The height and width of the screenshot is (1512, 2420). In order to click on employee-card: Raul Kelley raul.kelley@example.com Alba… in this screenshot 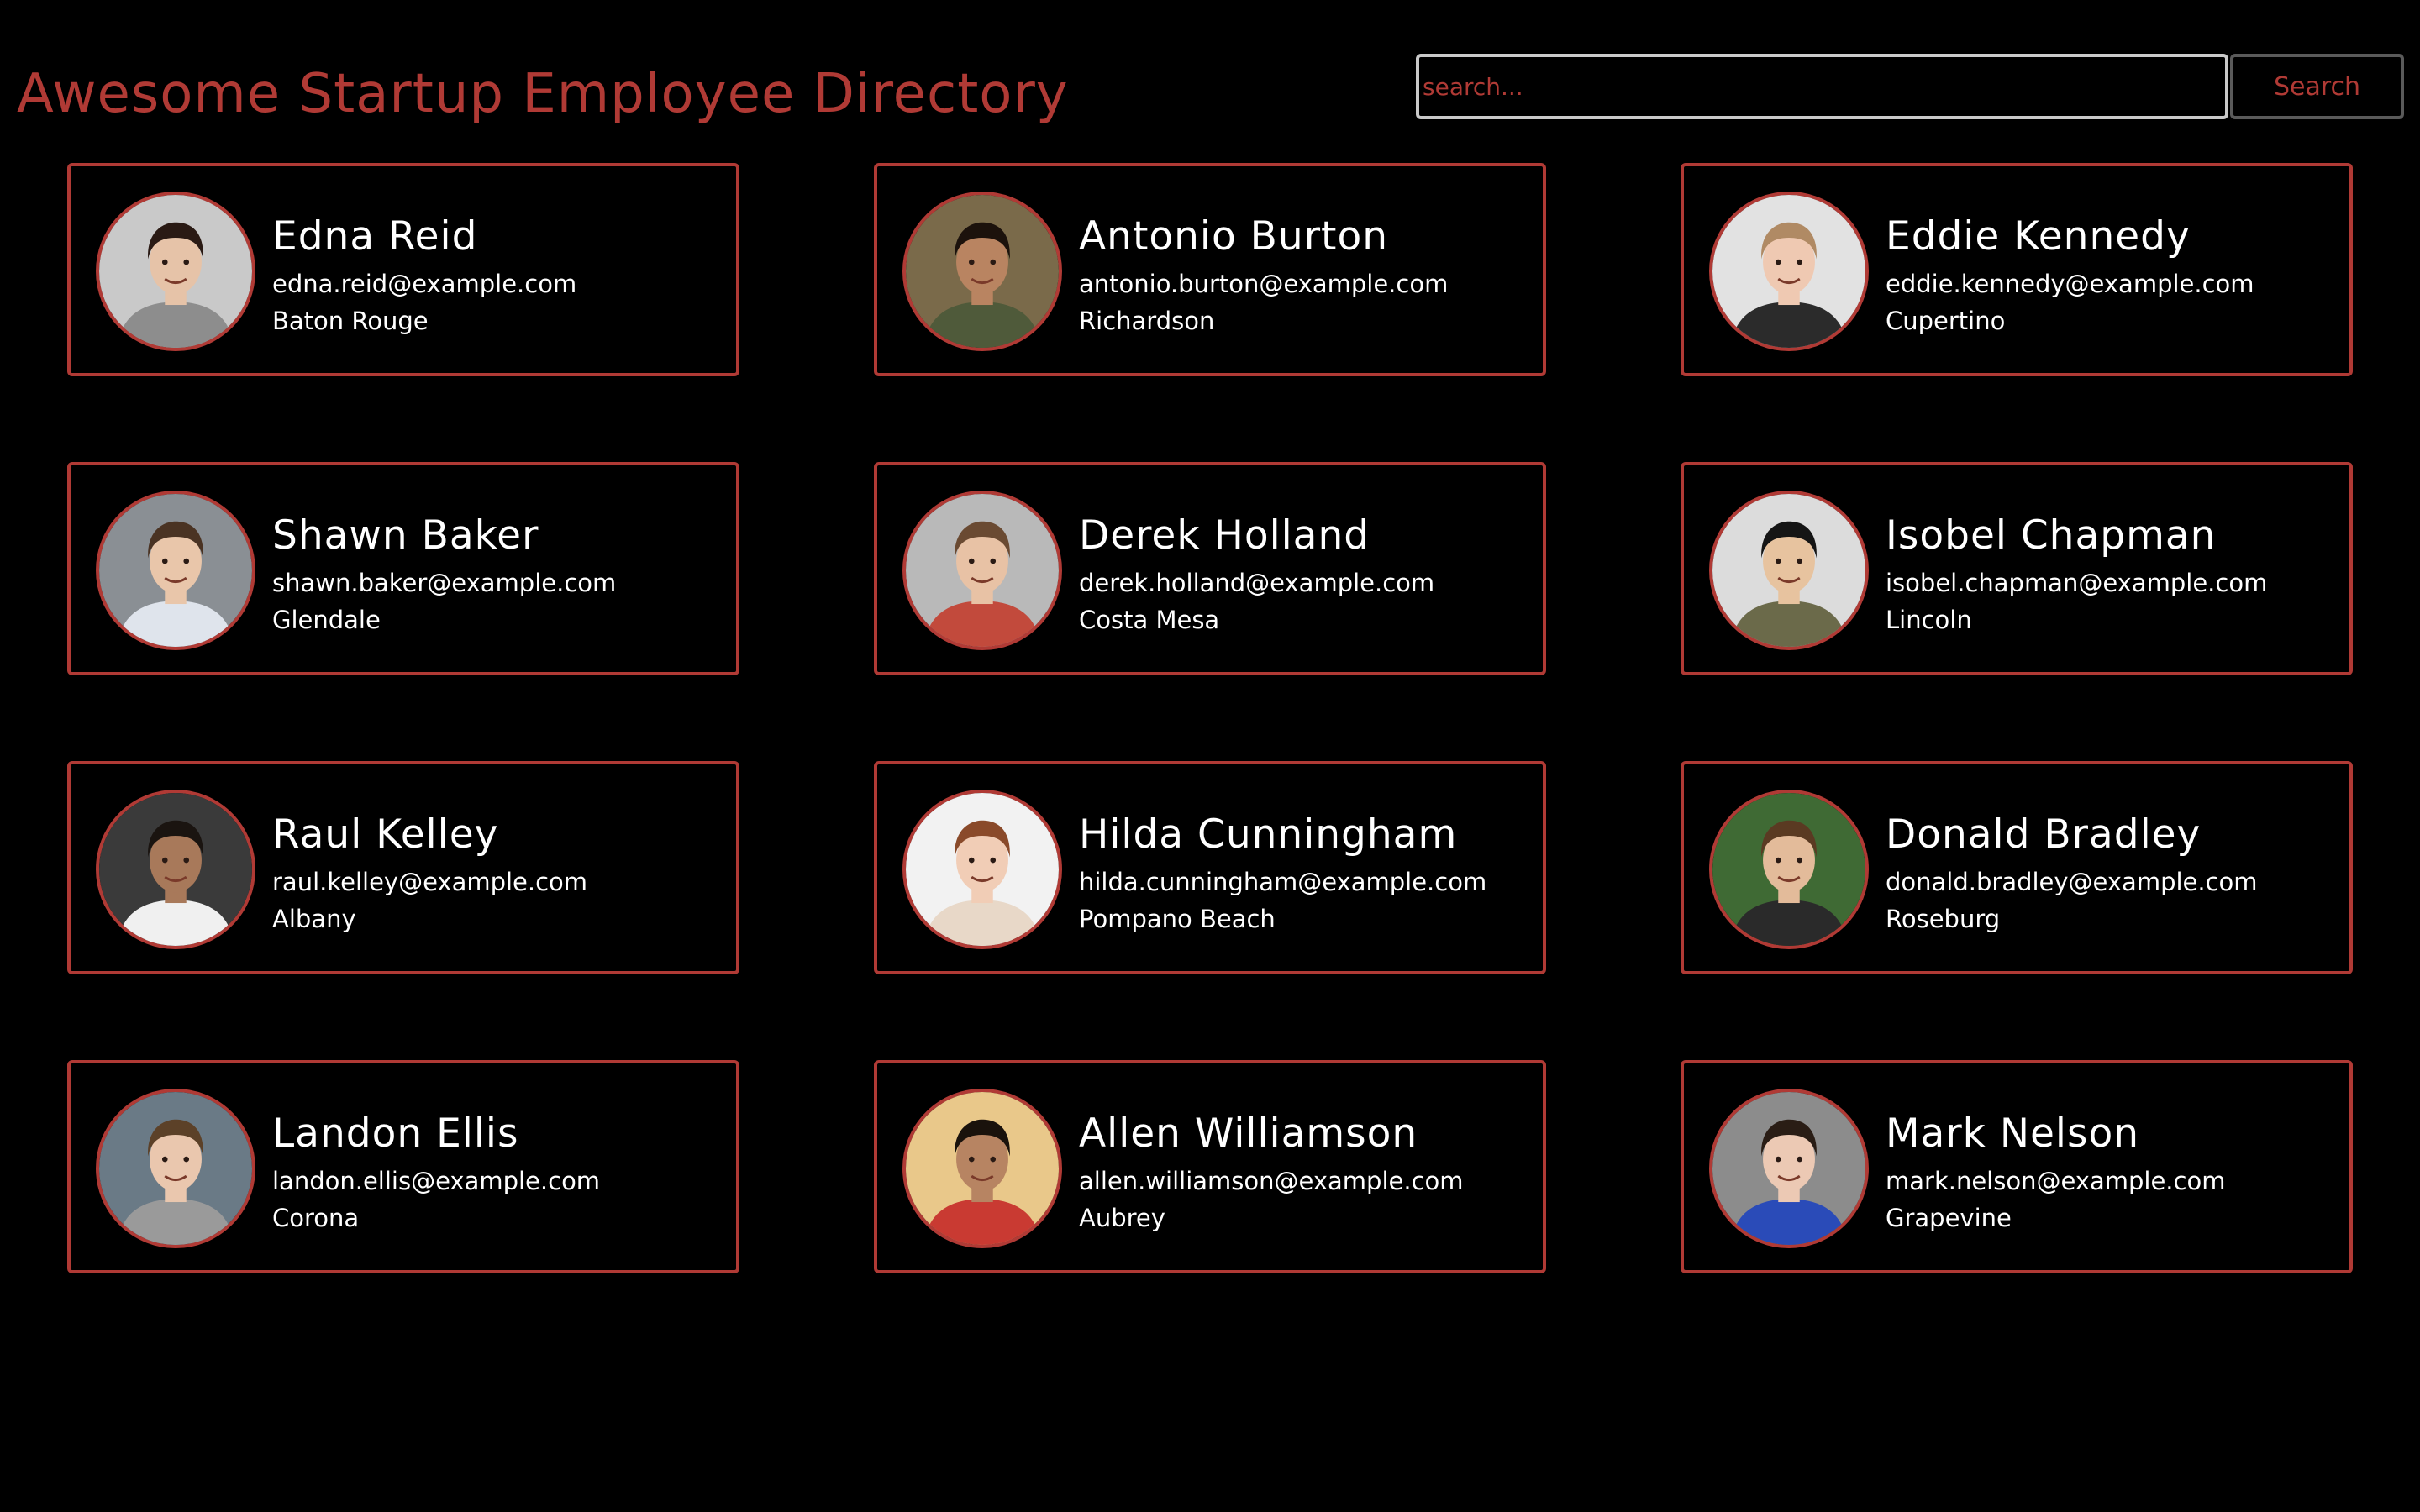, I will do `click(403, 867)`.